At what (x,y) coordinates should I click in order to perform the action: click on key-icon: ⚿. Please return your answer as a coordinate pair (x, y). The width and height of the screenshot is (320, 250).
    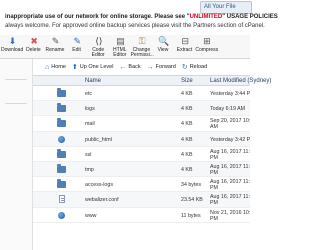
    Looking at the image, I should click on (142, 41).